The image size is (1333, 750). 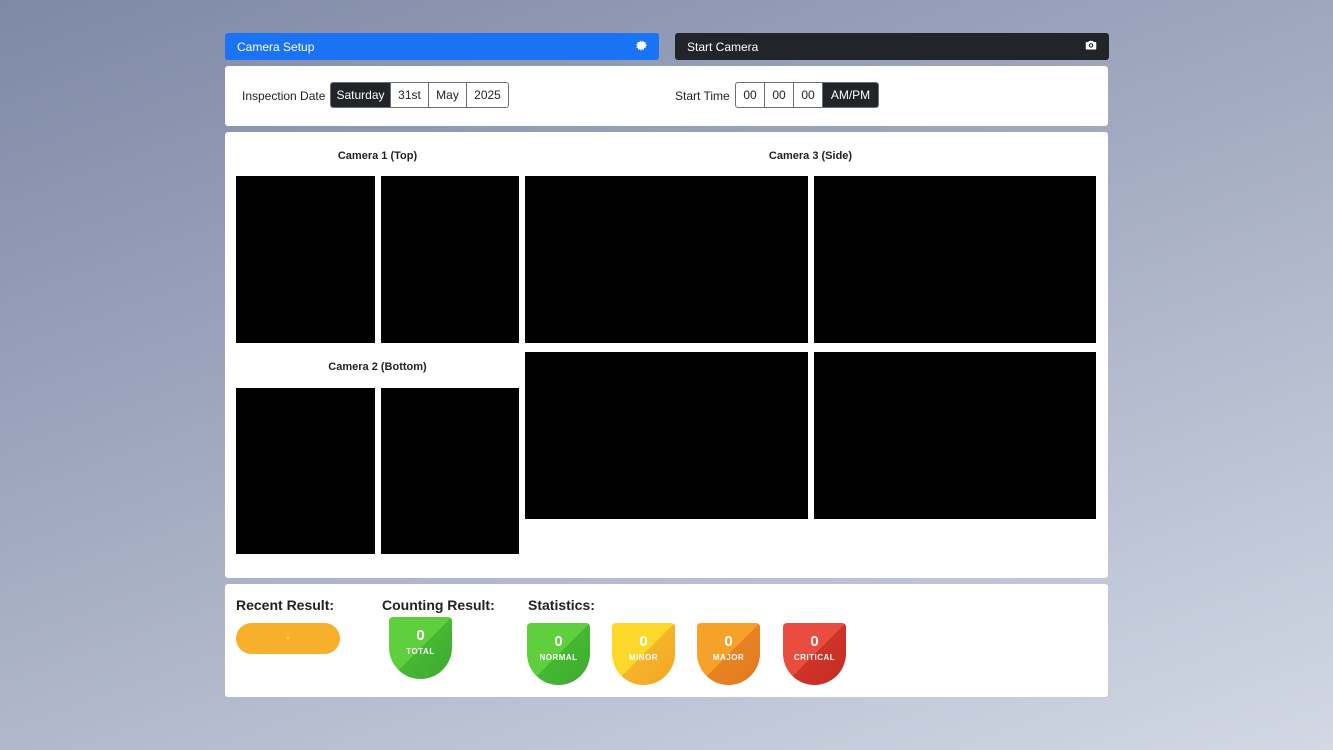 I want to click on camera-3-feed-top-right, so click(x=955, y=259).